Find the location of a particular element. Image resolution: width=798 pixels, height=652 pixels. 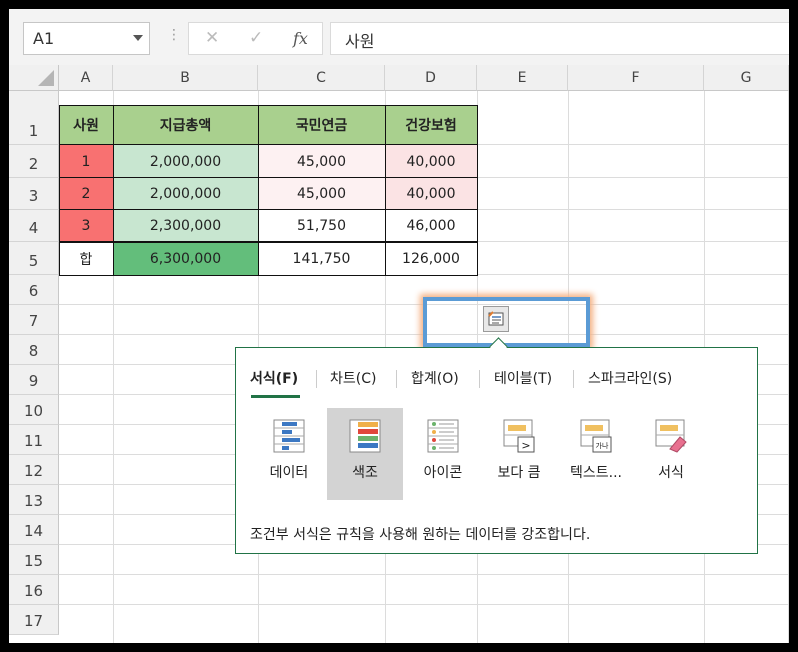

row-number: 17 is located at coordinates (33, 621).